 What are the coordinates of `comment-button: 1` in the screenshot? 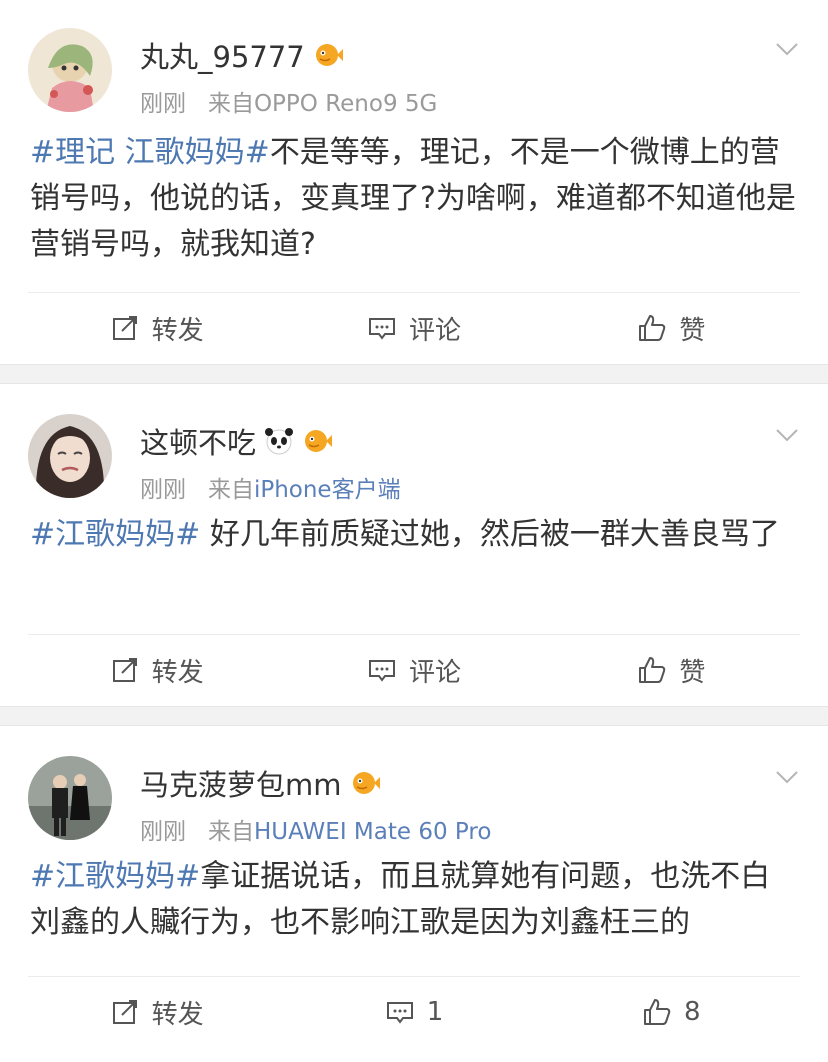 It's located at (413, 1012).